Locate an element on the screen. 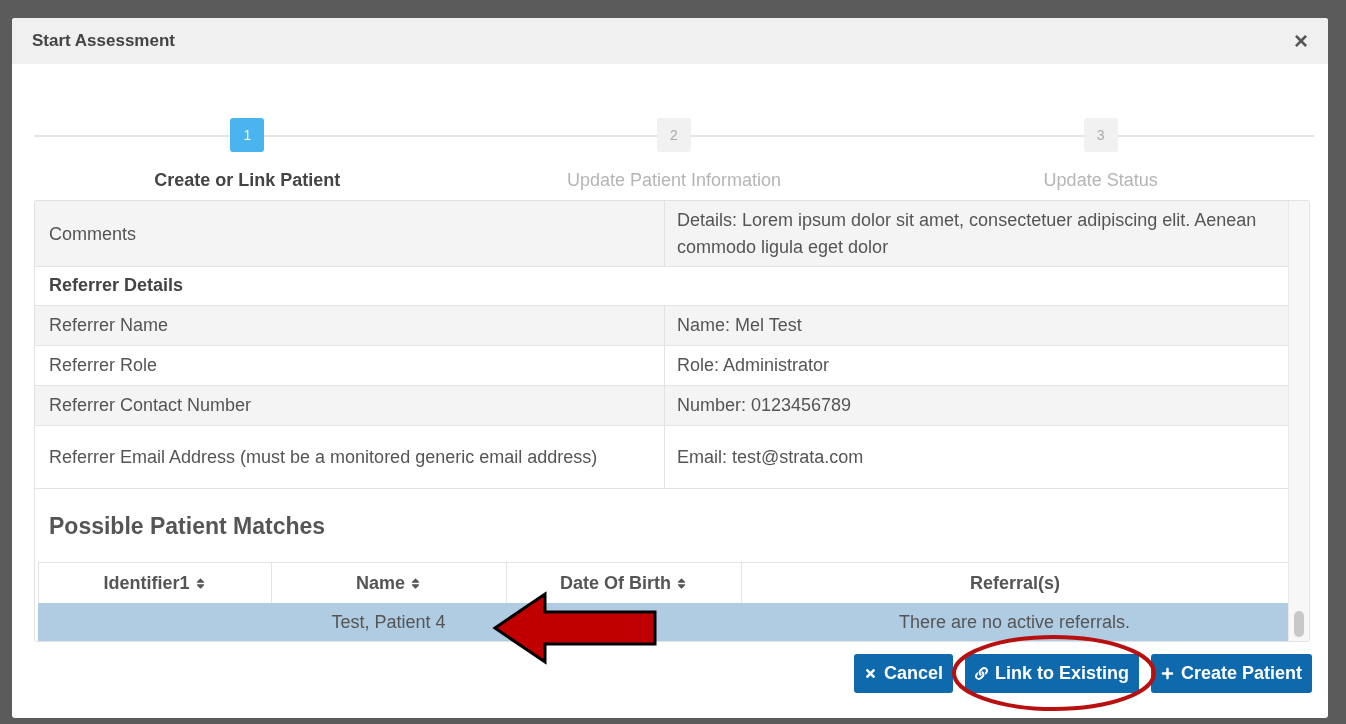  scrollbar is located at coordinates (1298, 421).